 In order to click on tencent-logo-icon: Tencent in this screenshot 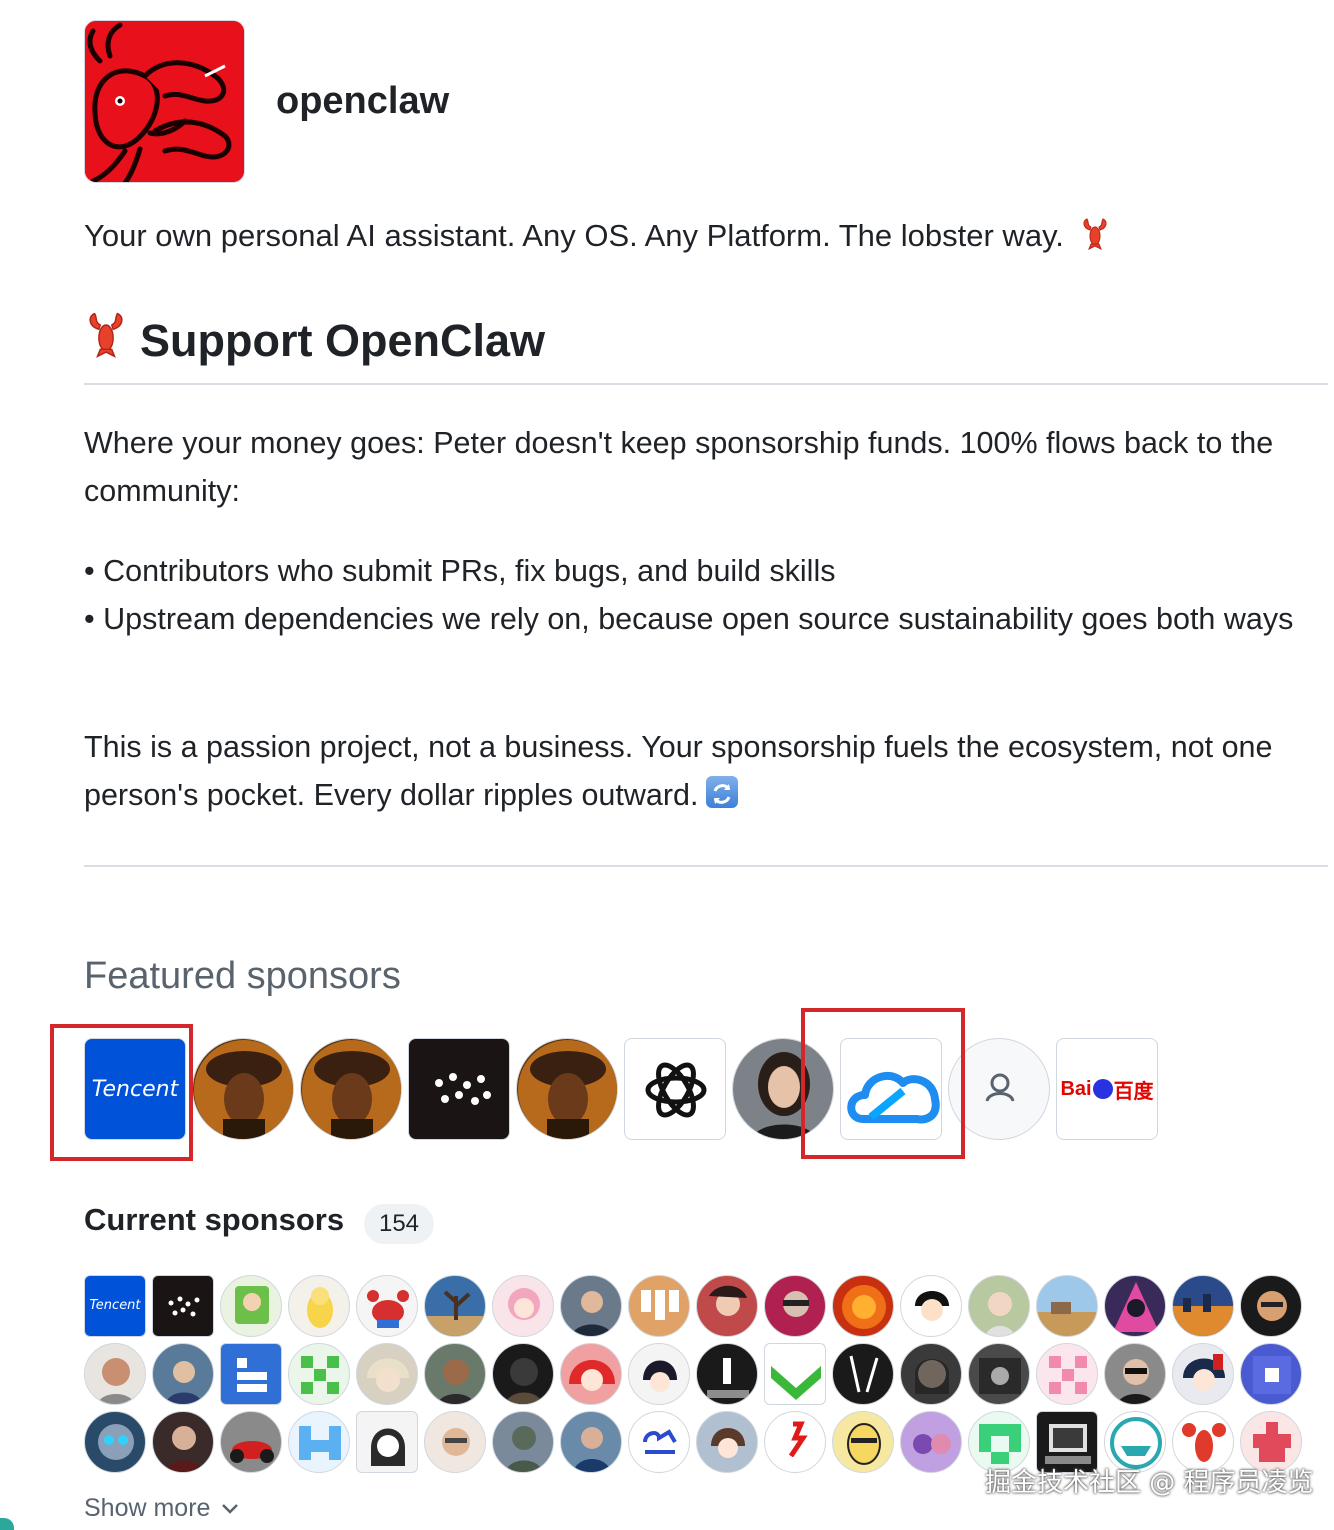, I will do `click(115, 1305)`.